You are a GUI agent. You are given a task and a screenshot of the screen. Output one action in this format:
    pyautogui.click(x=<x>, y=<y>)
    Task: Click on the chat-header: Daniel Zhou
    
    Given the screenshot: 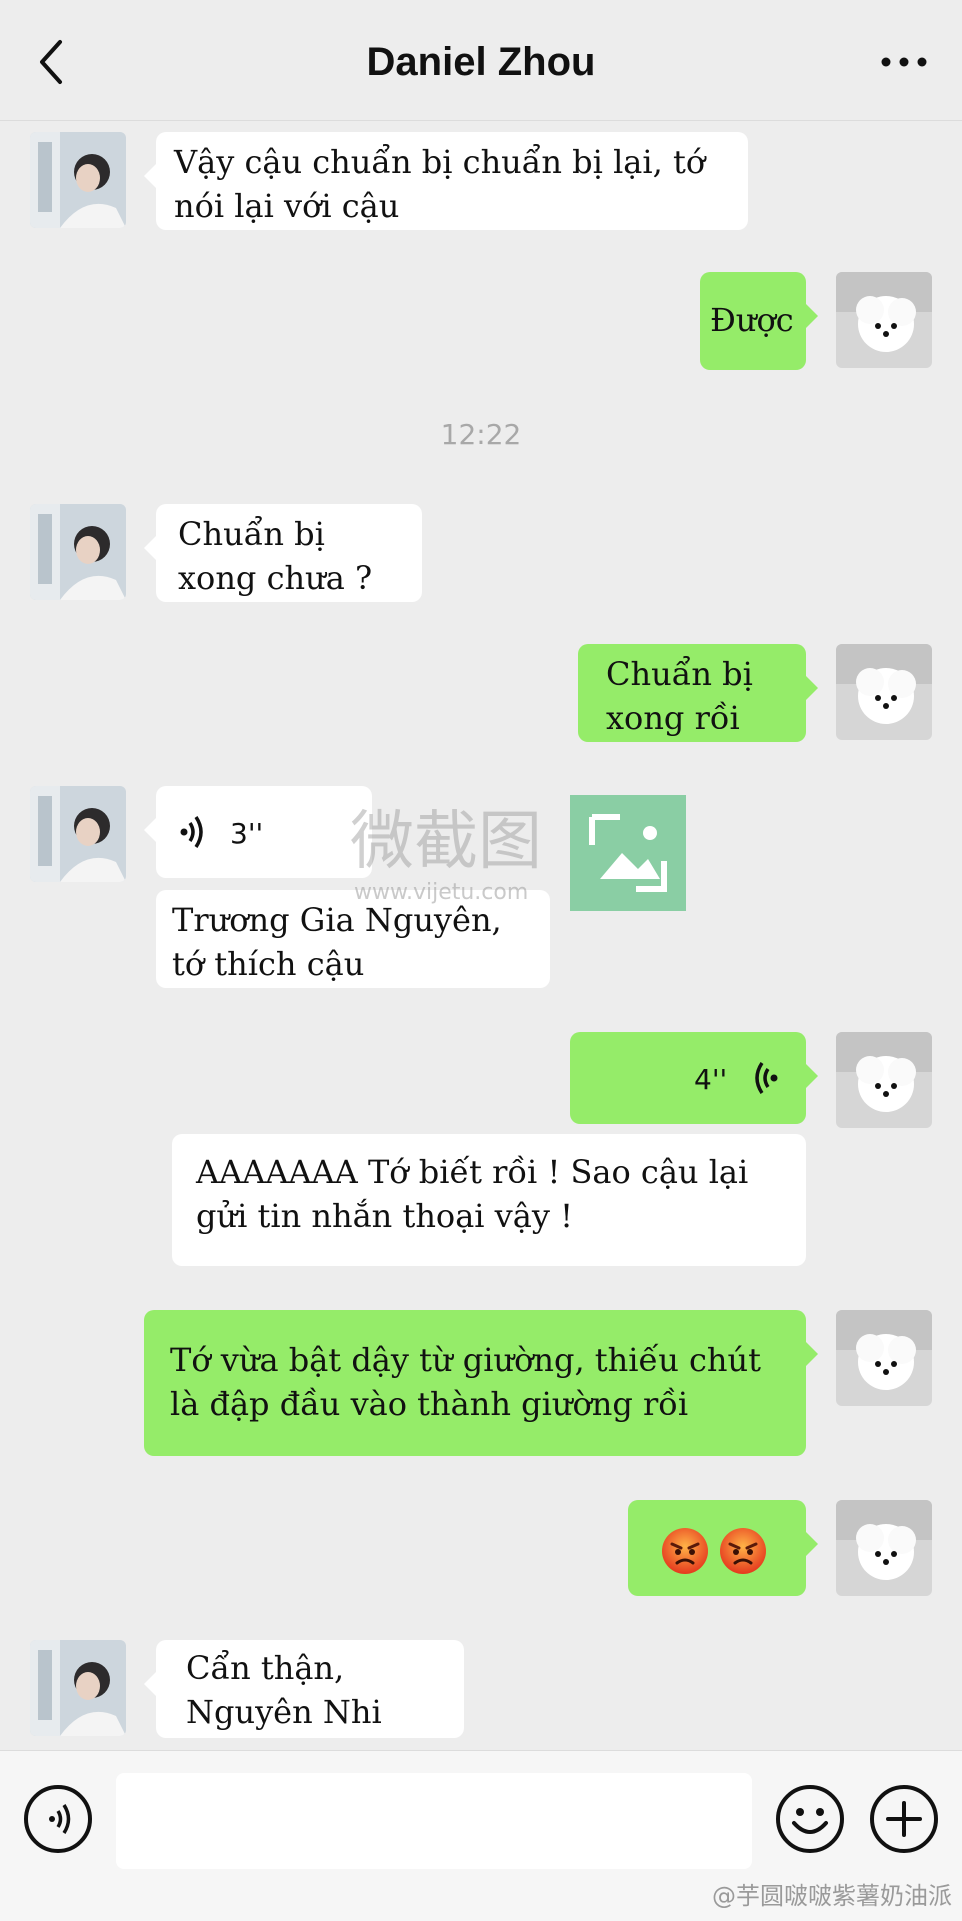 What is the action you would take?
    pyautogui.click(x=481, y=60)
    